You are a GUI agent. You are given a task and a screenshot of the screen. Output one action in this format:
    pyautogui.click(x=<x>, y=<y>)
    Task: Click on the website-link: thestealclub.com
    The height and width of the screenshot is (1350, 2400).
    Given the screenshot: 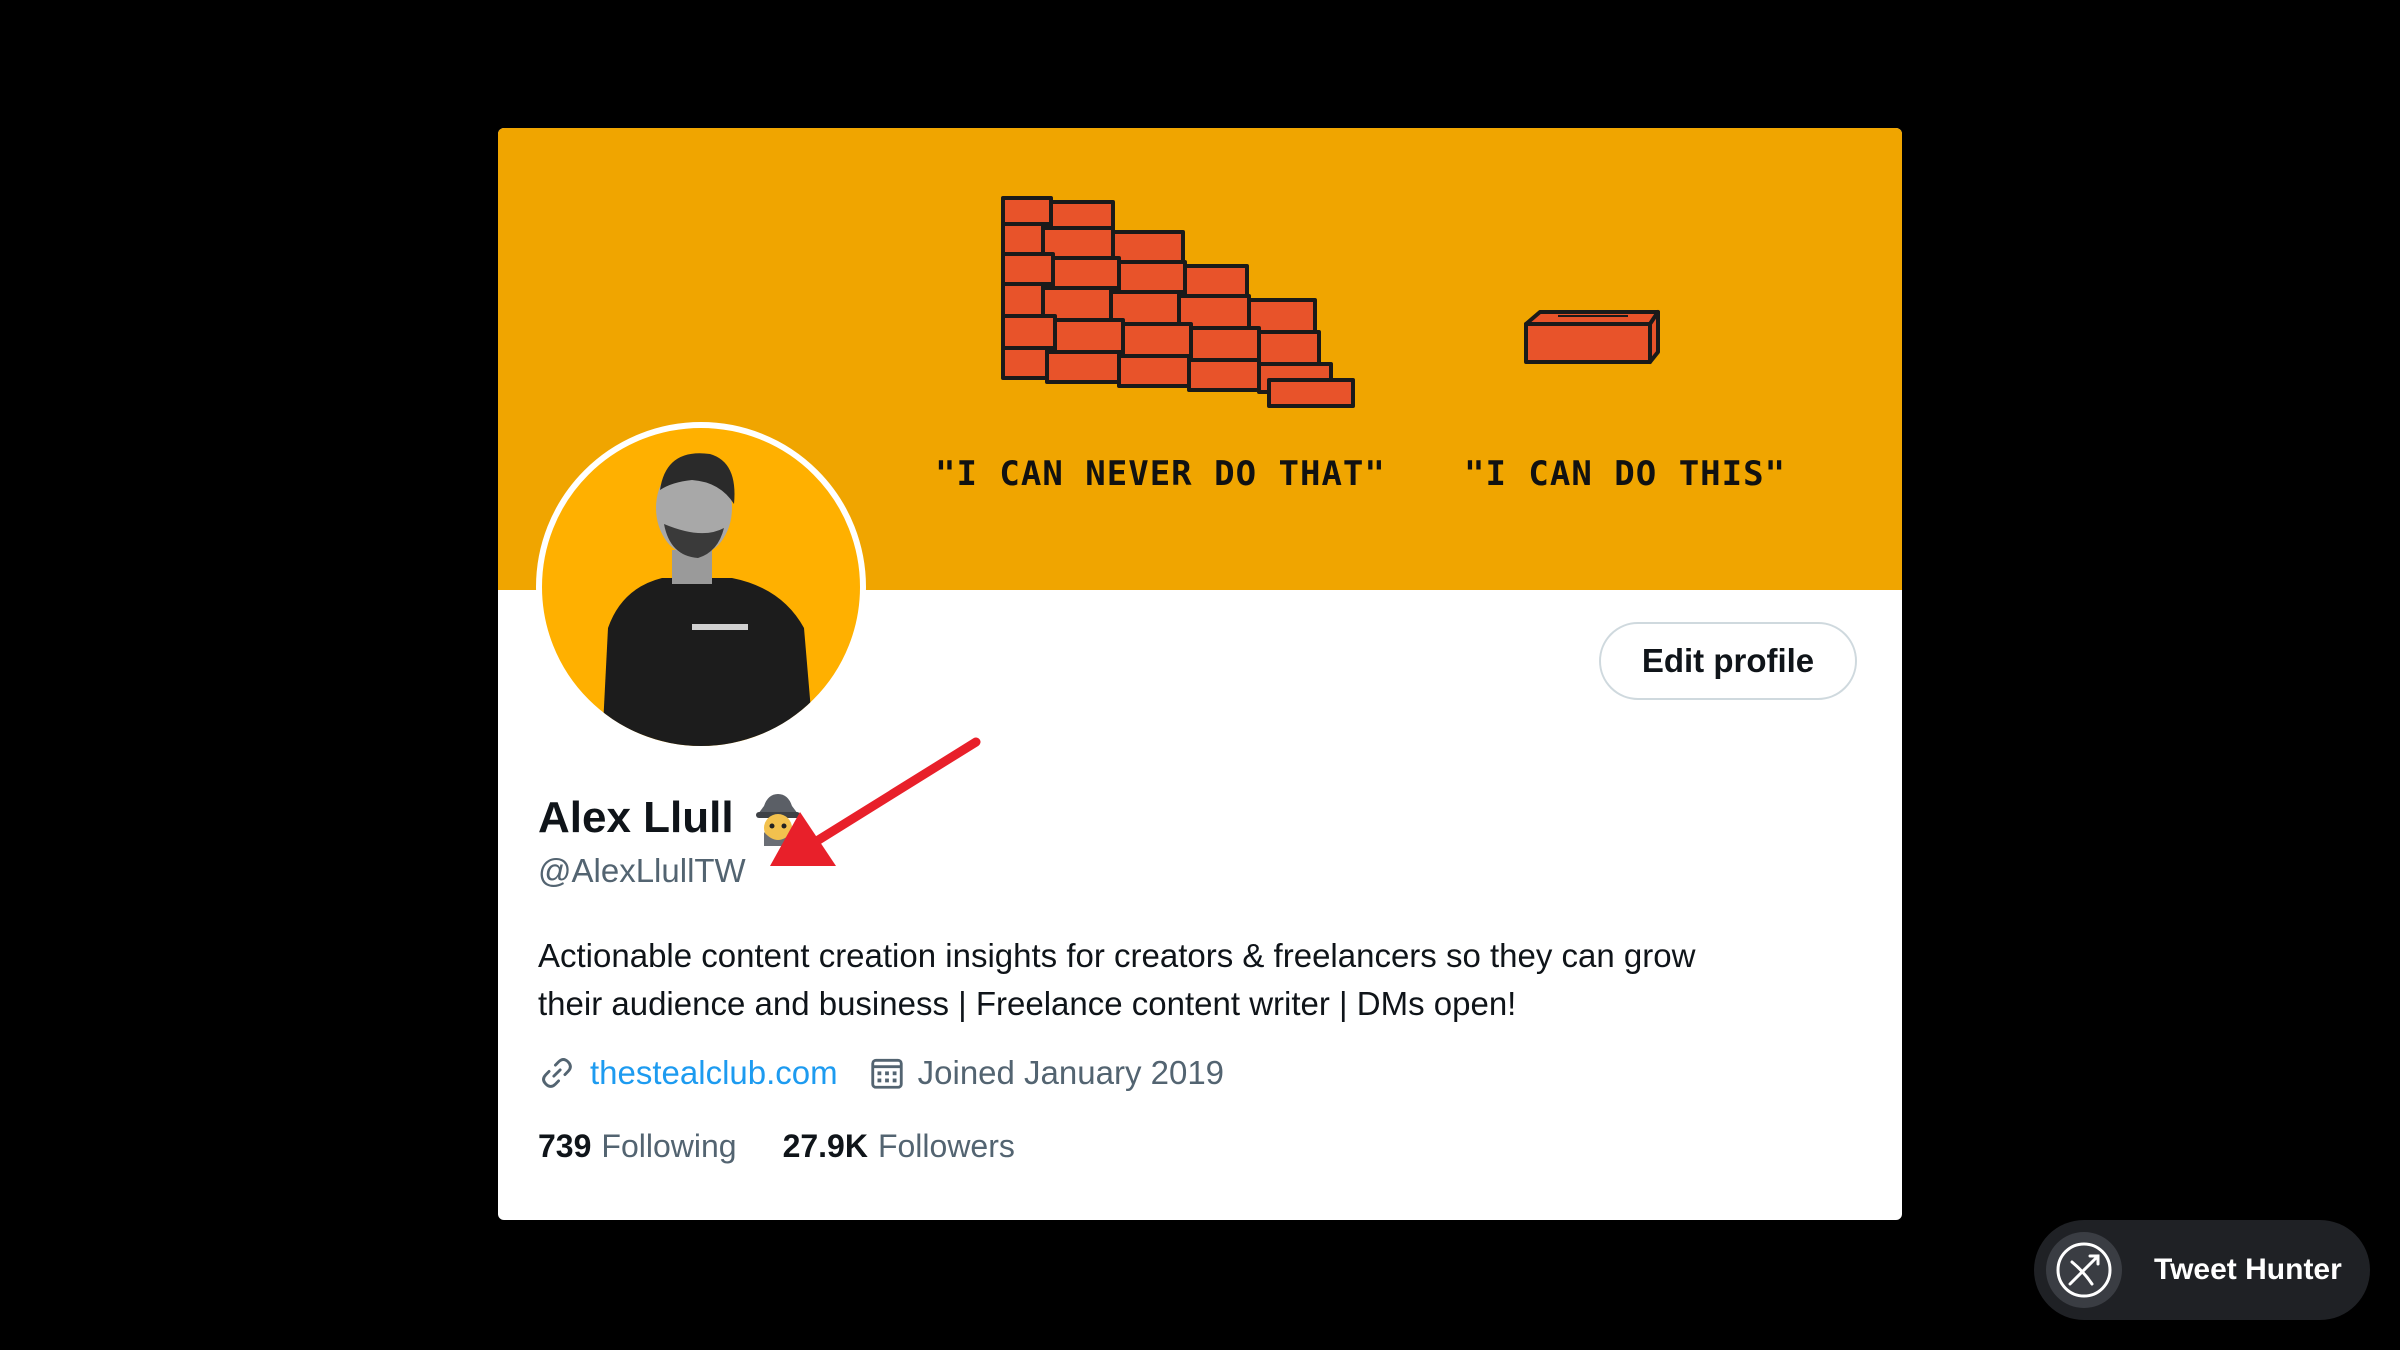 What is the action you would take?
    pyautogui.click(x=714, y=1073)
    